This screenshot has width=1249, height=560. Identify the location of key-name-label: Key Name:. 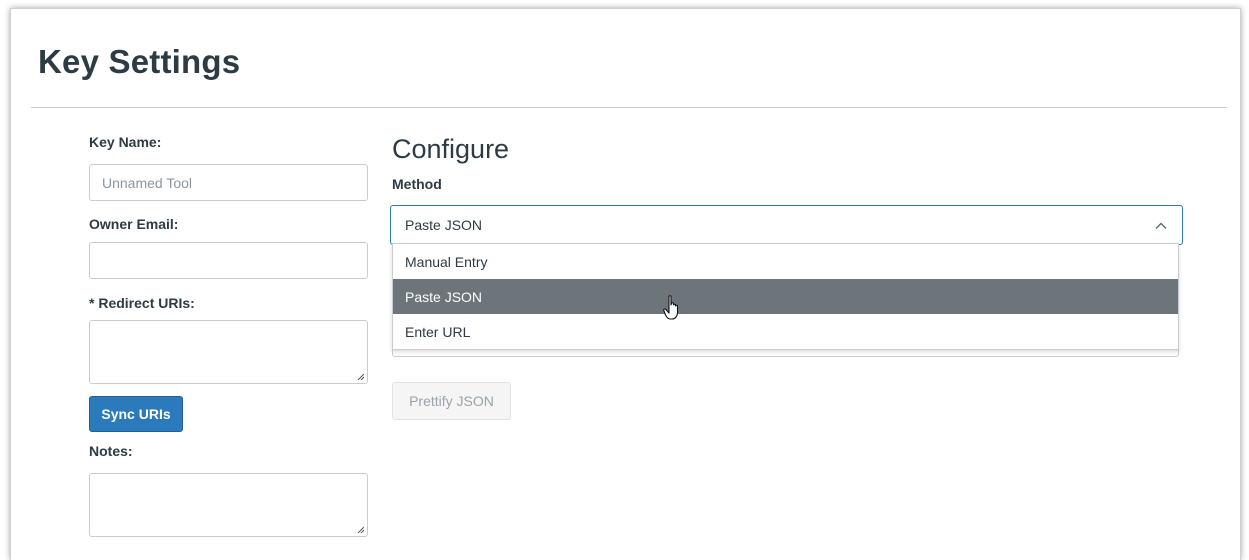
(125, 142).